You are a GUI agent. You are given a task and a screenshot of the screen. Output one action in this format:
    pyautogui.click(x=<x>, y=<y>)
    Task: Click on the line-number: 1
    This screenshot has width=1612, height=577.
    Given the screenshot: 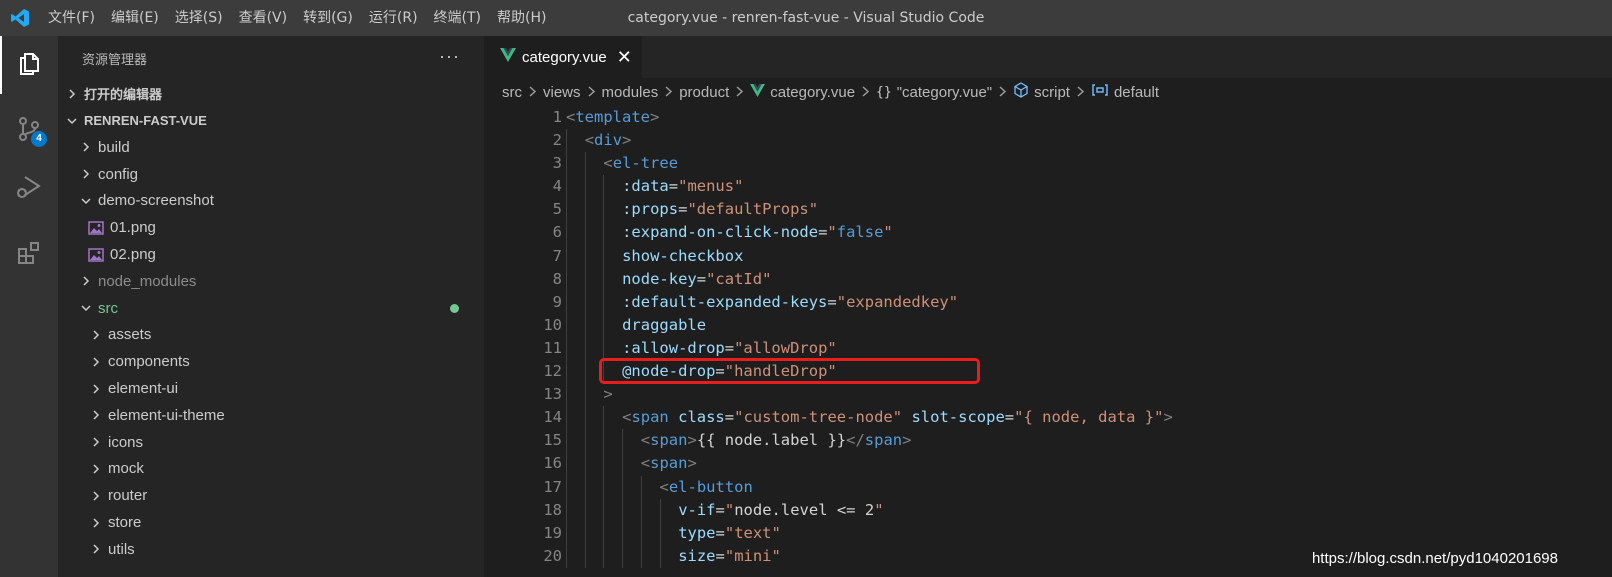 What is the action you would take?
    pyautogui.click(x=557, y=117)
    